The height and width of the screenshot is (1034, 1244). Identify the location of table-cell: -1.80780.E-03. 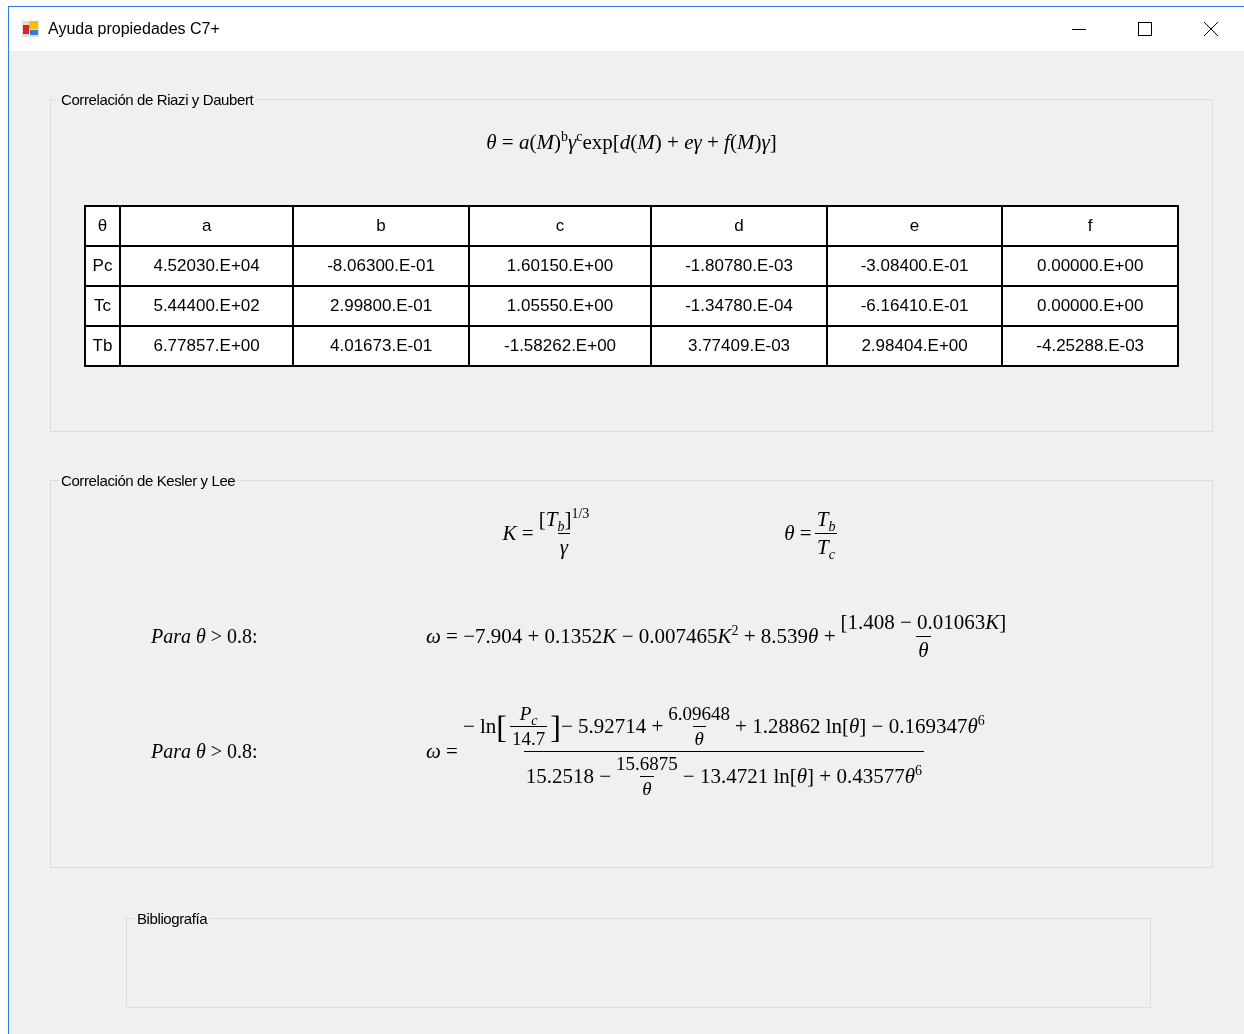
(739, 266).